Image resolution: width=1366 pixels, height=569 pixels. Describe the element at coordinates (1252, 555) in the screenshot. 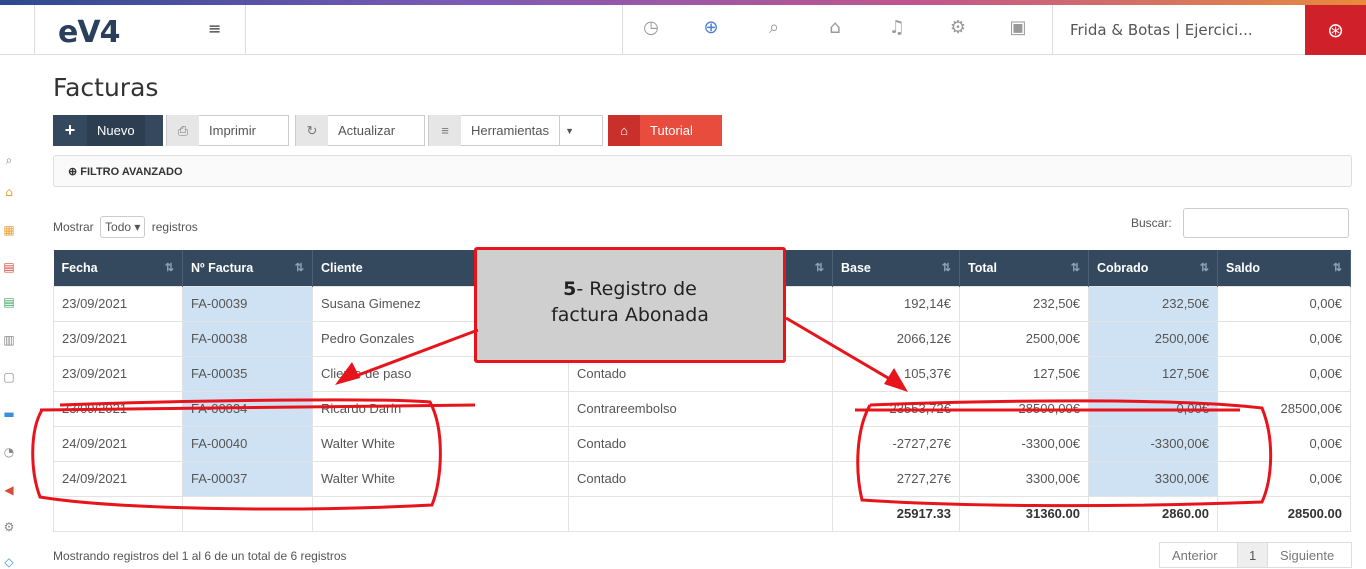

I see `page-1-button: 1` at that location.